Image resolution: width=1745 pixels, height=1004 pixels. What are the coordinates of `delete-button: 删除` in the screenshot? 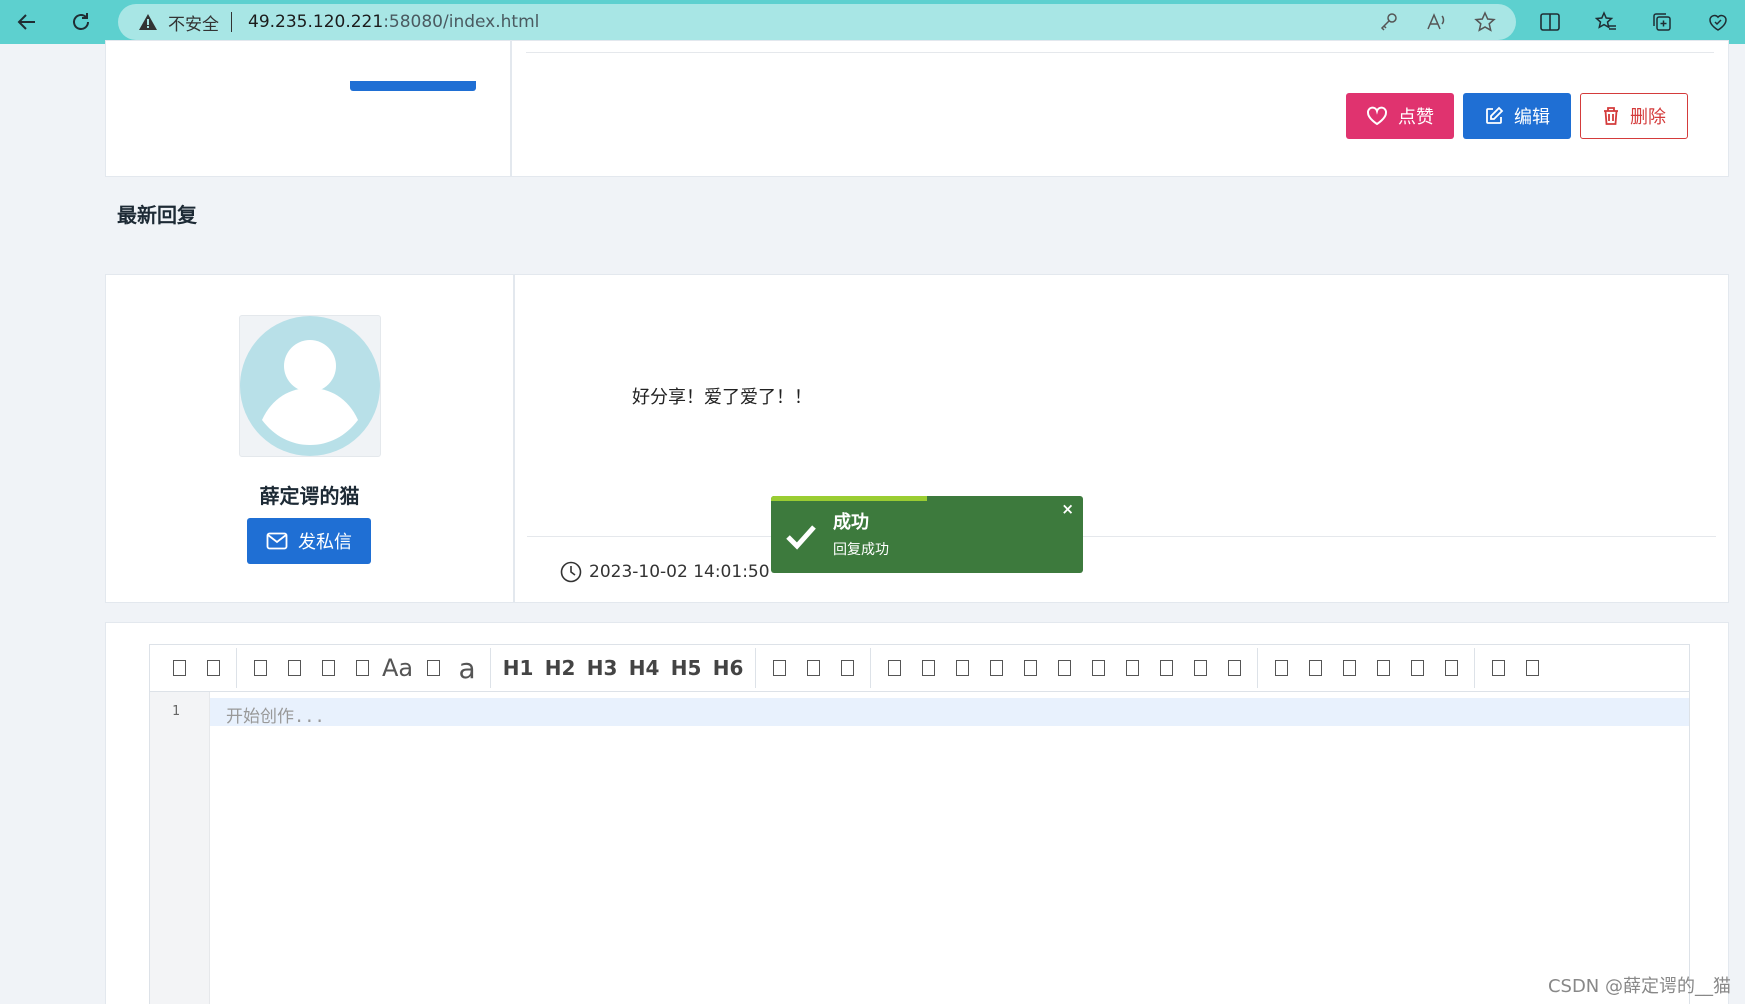 It's located at (1634, 116).